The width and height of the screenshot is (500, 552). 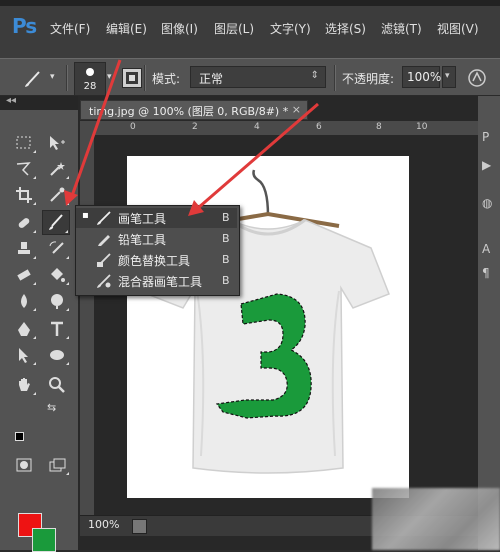 I want to click on horizontal-ruler: 0 2 4 6 8 10, so click(x=280, y=128).